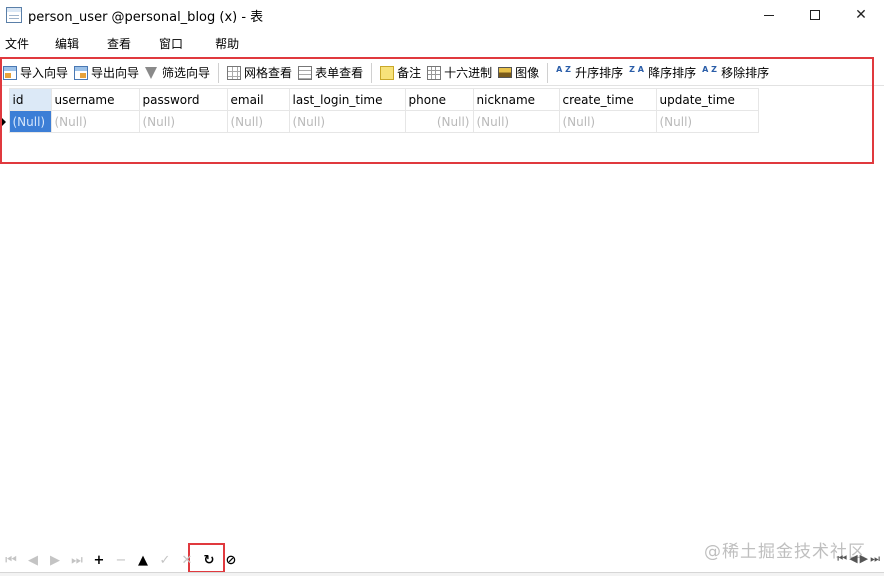 This screenshot has height=576, width=884. What do you see at coordinates (858, 559) in the screenshot?
I see `page-navigation: ⏮ ◀ ▶ ⏭` at bounding box center [858, 559].